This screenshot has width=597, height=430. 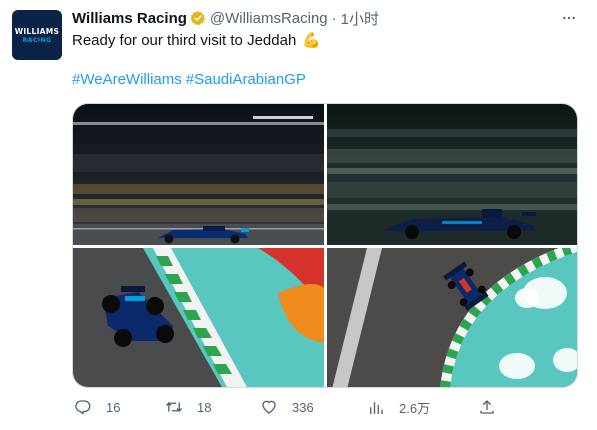 I want to click on retweet-count: 18, so click(x=204, y=407).